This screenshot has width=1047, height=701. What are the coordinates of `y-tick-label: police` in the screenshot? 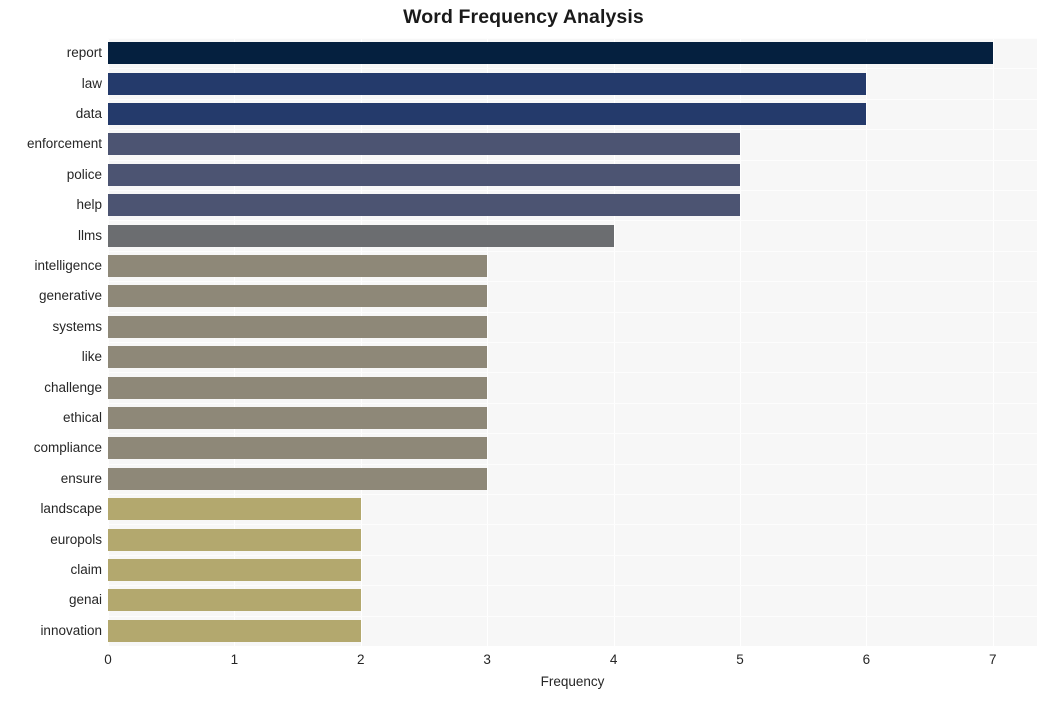 It's located at (84, 174).